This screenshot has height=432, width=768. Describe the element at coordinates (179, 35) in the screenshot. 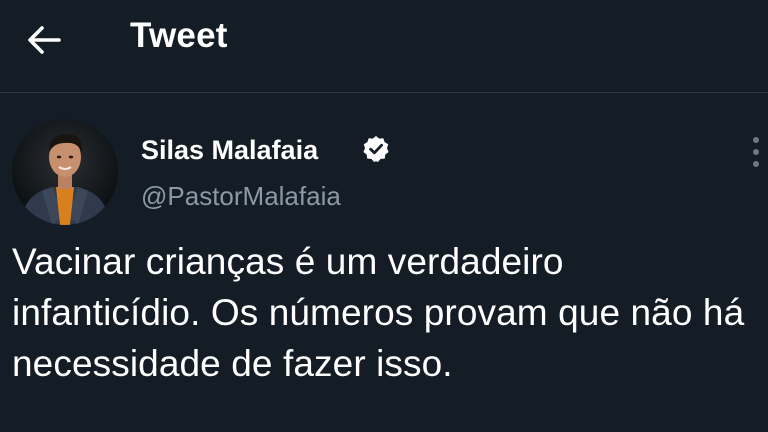

I see `page-title: Tweet` at that location.